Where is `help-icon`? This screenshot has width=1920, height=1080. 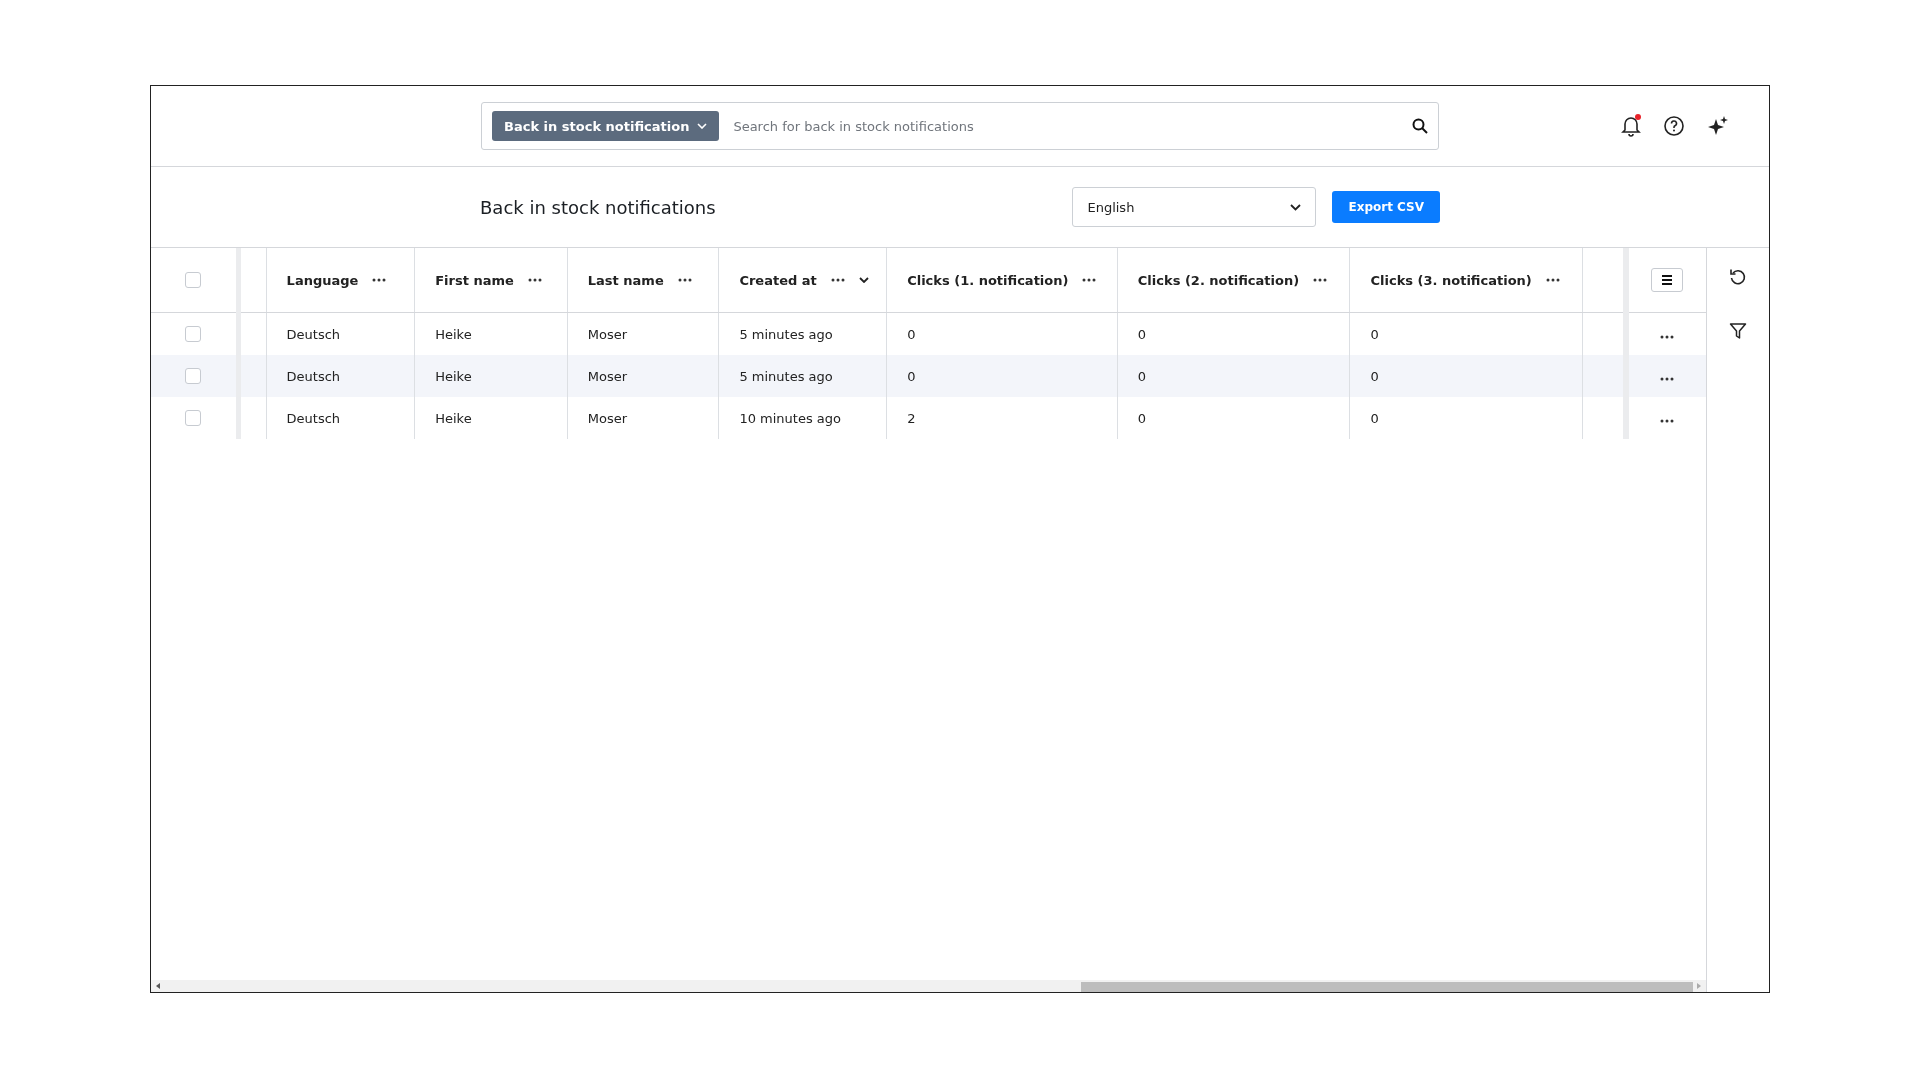 help-icon is located at coordinates (1674, 126).